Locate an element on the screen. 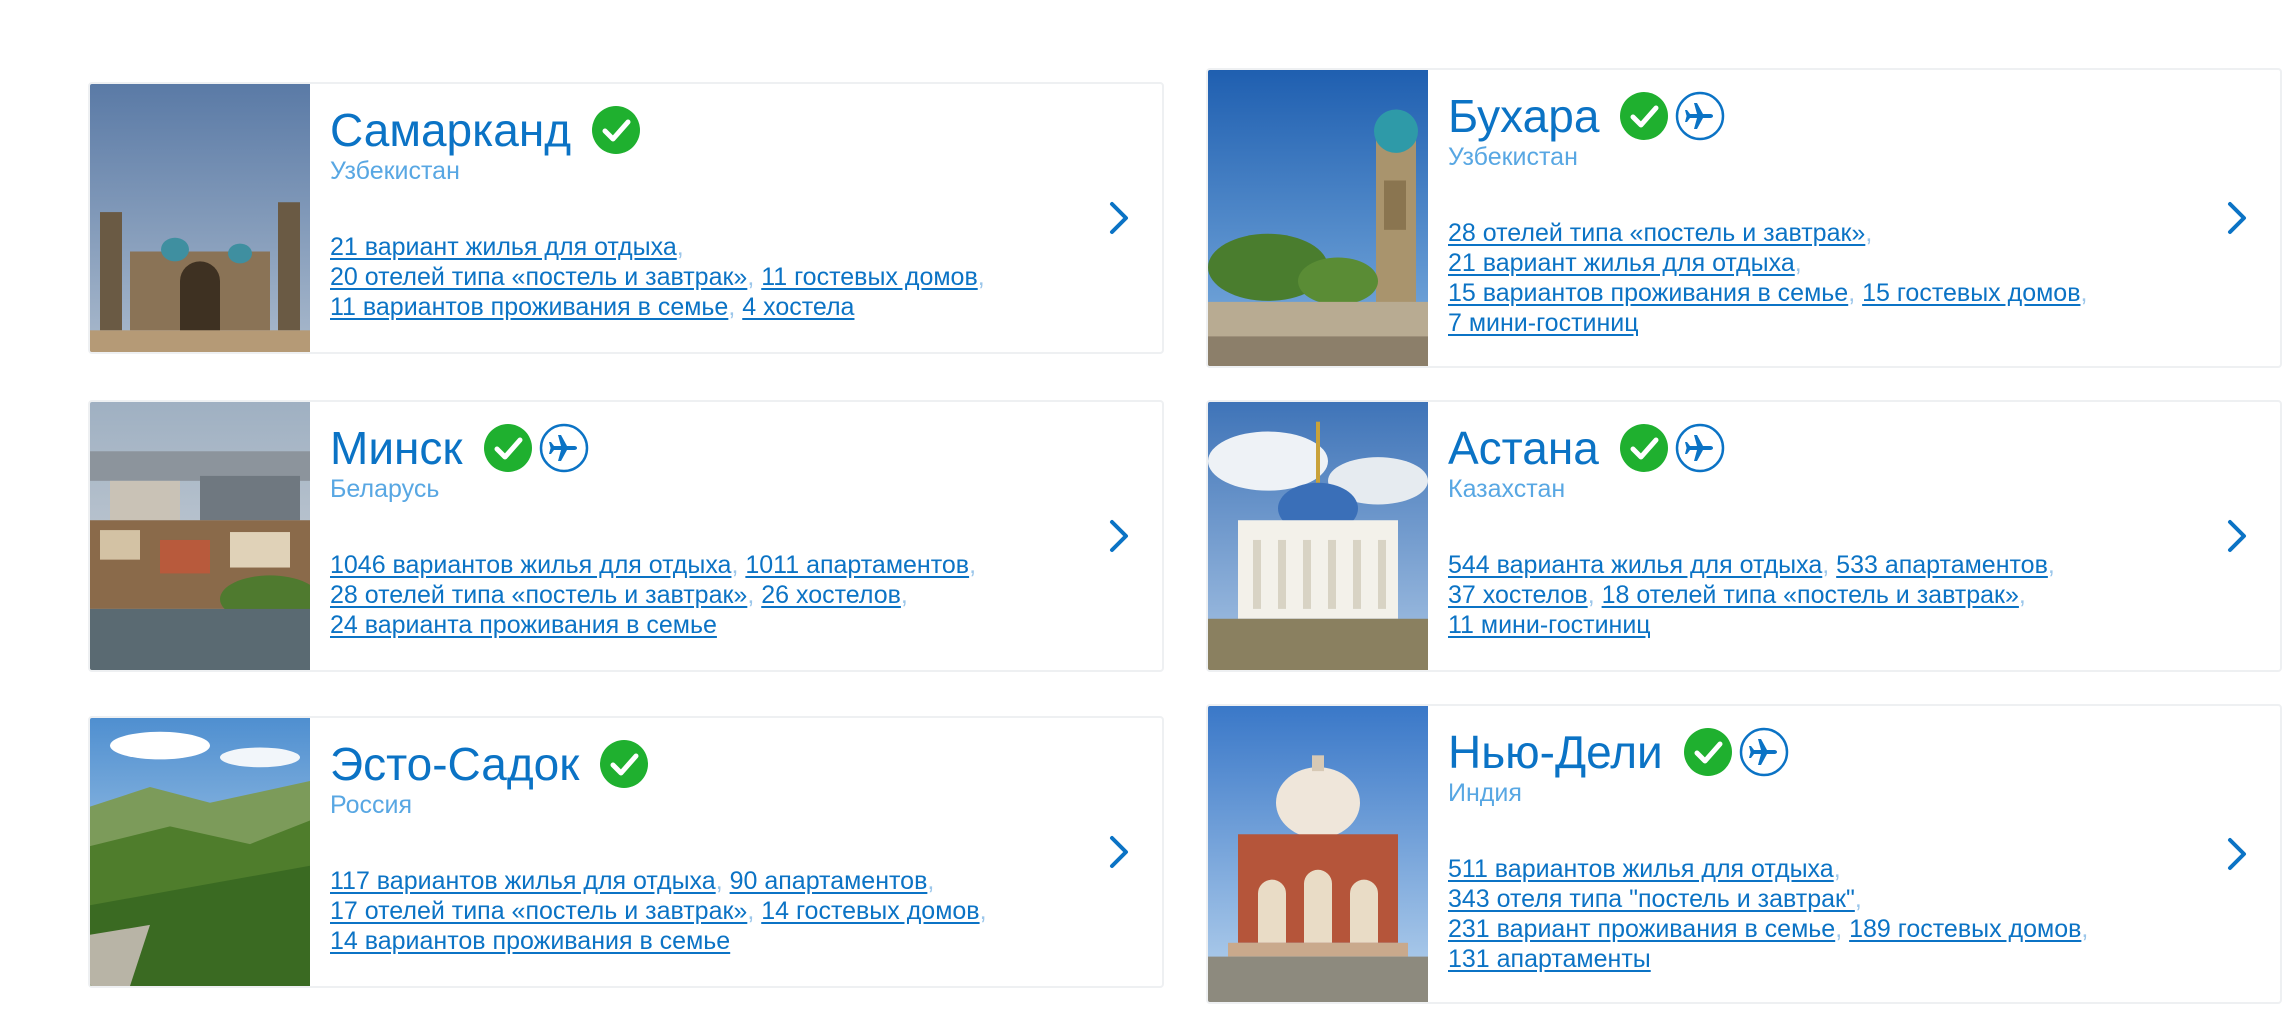 This screenshot has width=2288, height=1026. accommodation-link: 17 отелей типа «постель и завтрак» is located at coordinates (538, 911).